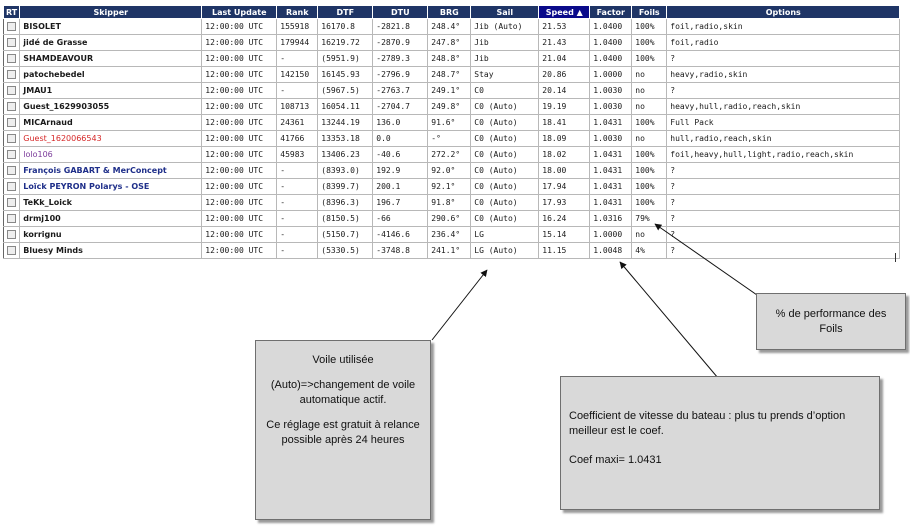  I want to click on foils-callout: % de performance des Foils, so click(831, 321).